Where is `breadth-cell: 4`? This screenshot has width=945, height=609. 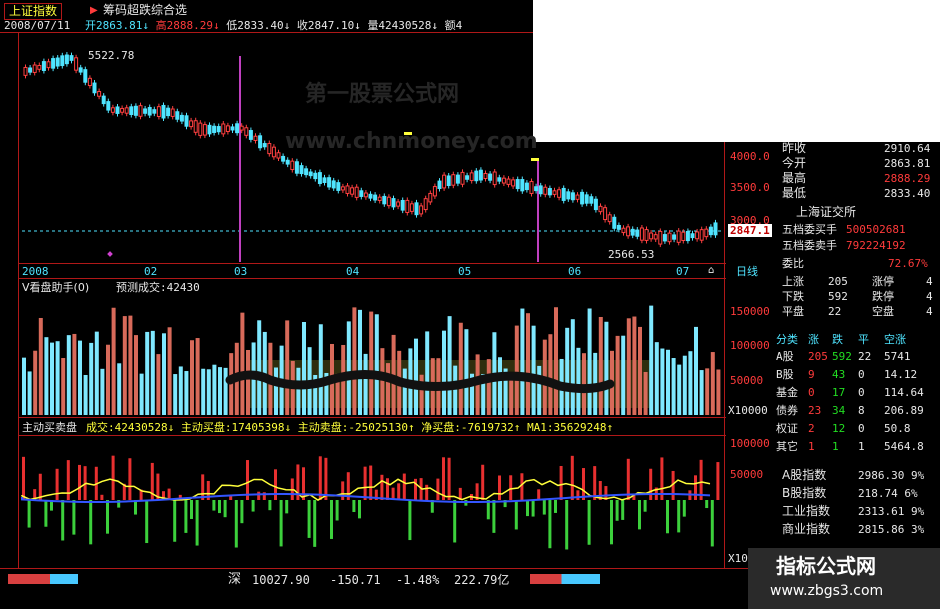
breadth-cell: 4 is located at coordinates (929, 296).